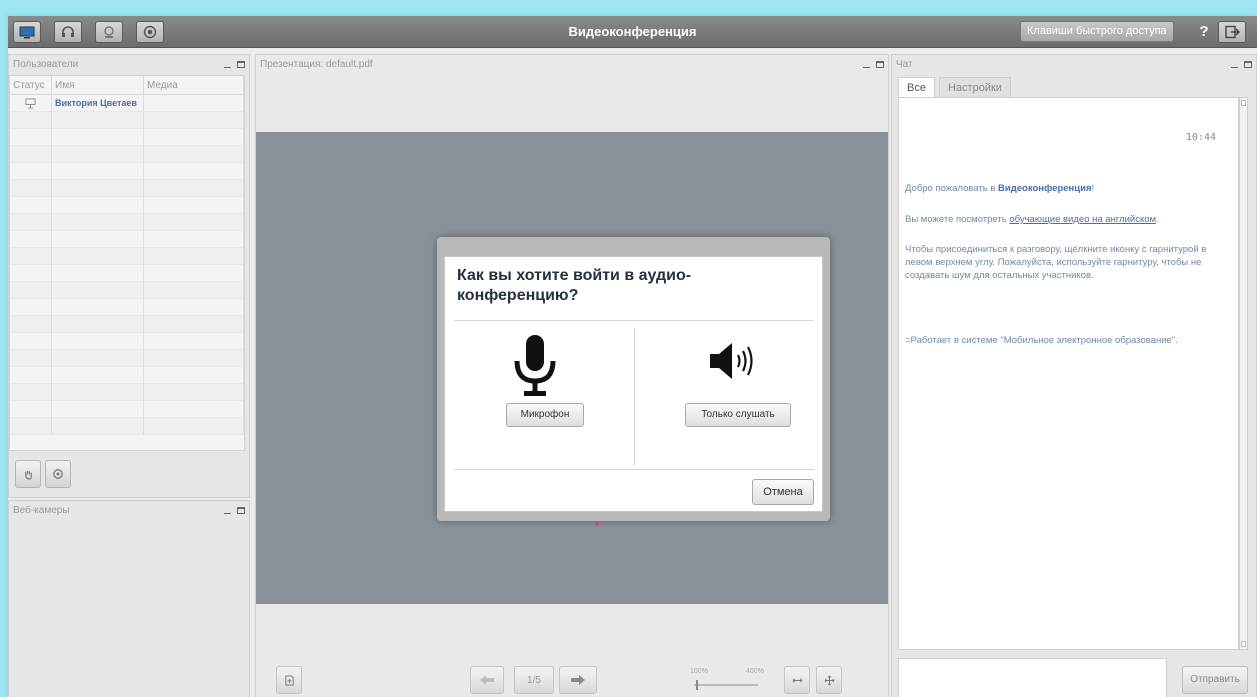 Image resolution: width=1257 pixels, height=697 pixels. Describe the element at coordinates (545, 415) in the screenshot. I see `microphone-button: Микрофон` at that location.